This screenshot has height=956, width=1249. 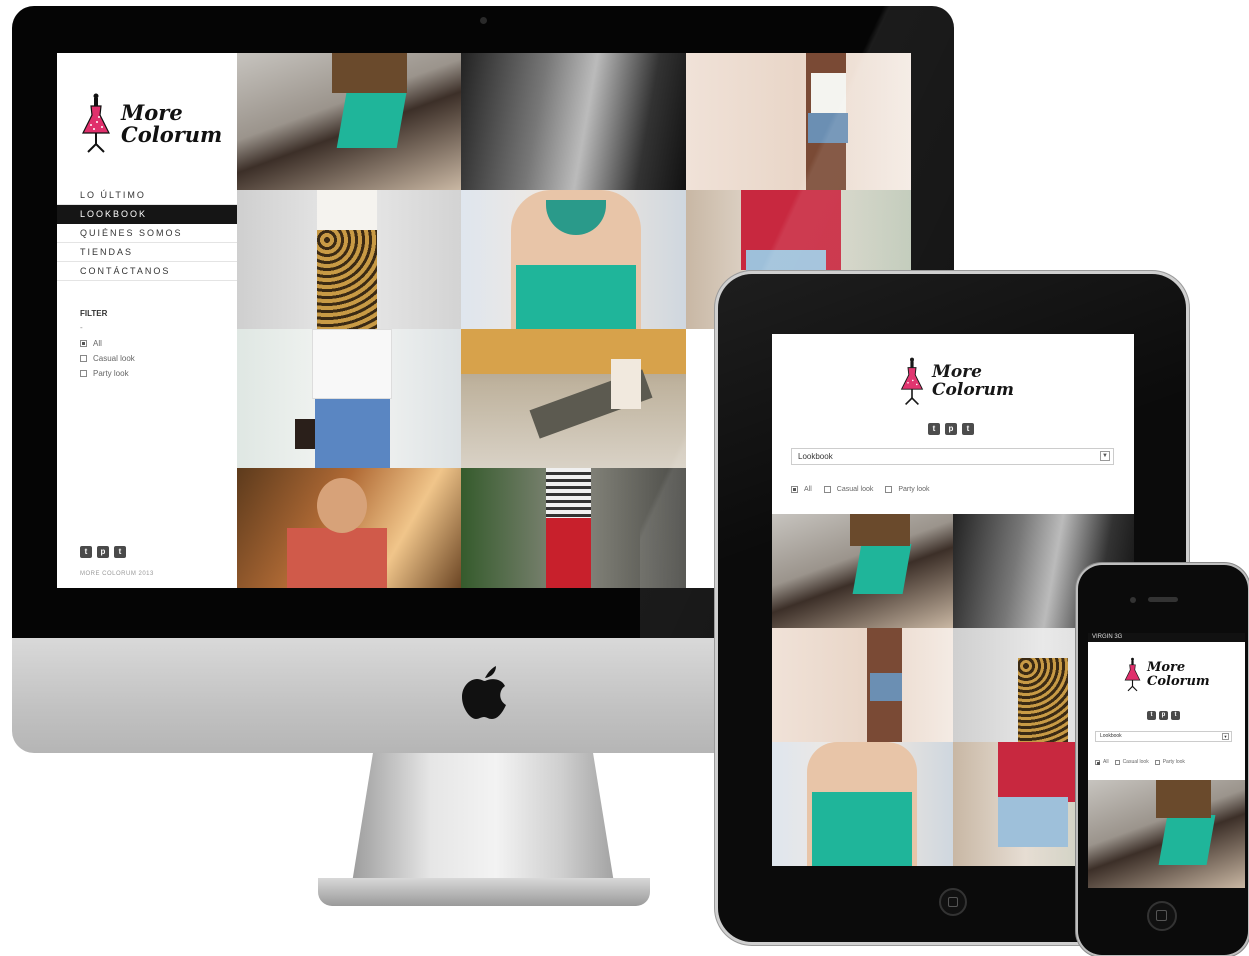 I want to click on nav-item-quienes-somos: QUIÉNES SOMOS, so click(x=147, y=233).